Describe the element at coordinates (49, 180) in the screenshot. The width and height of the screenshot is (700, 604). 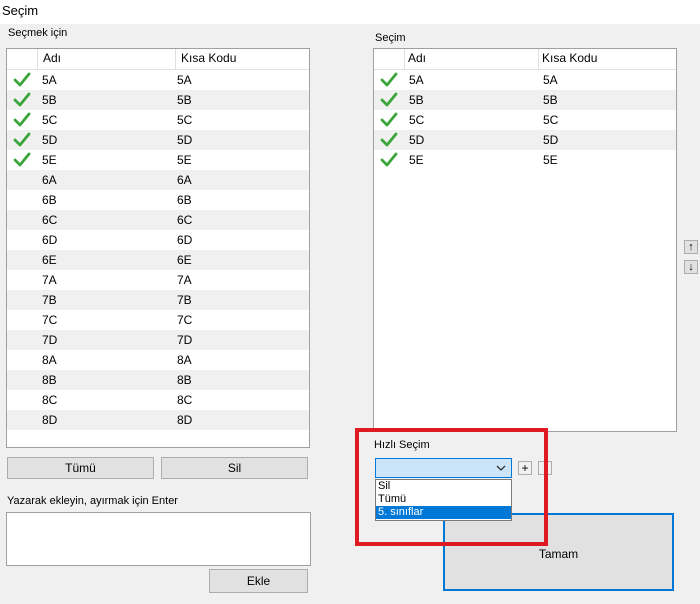
I see `cell-name: 6A` at that location.